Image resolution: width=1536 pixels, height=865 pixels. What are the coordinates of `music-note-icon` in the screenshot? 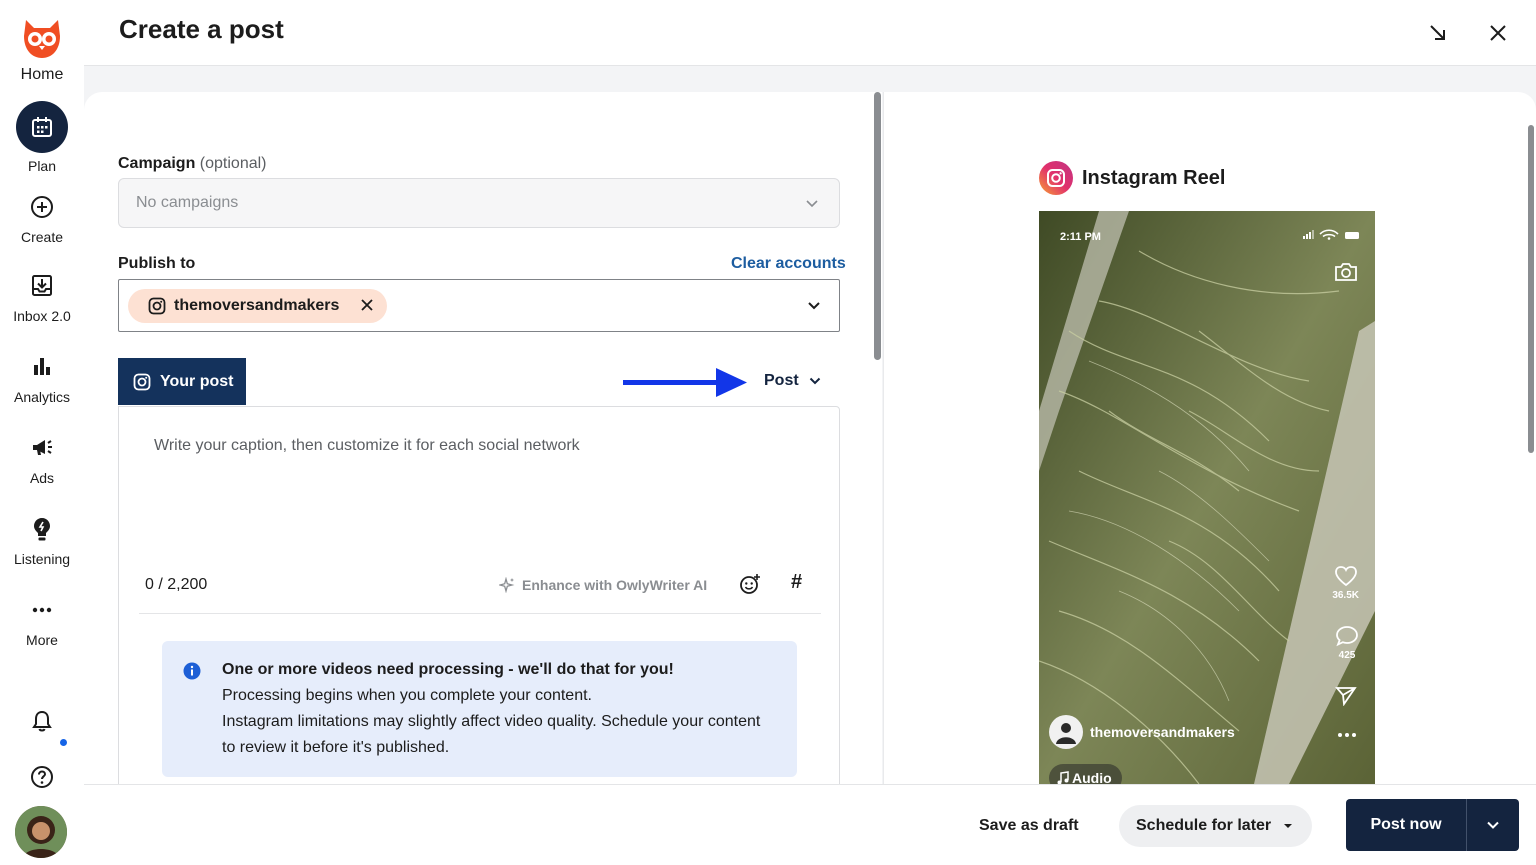 It's located at (1063, 777).